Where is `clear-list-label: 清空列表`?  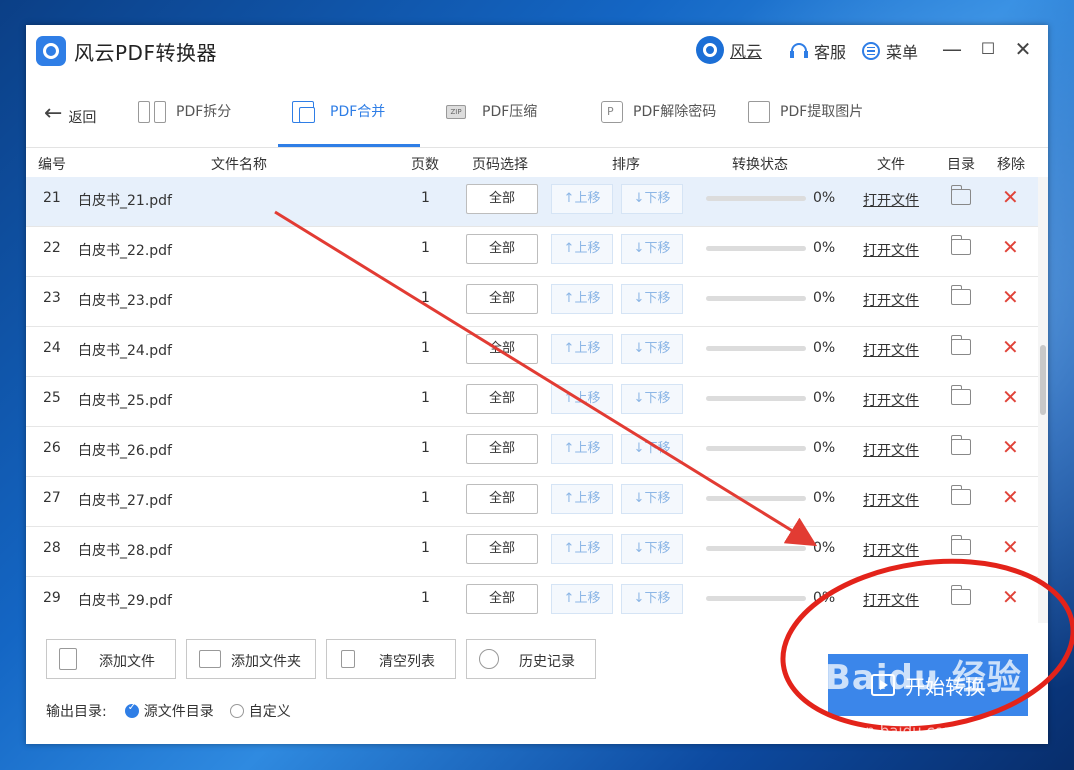
clear-list-label: 清空列表 is located at coordinates (407, 662).